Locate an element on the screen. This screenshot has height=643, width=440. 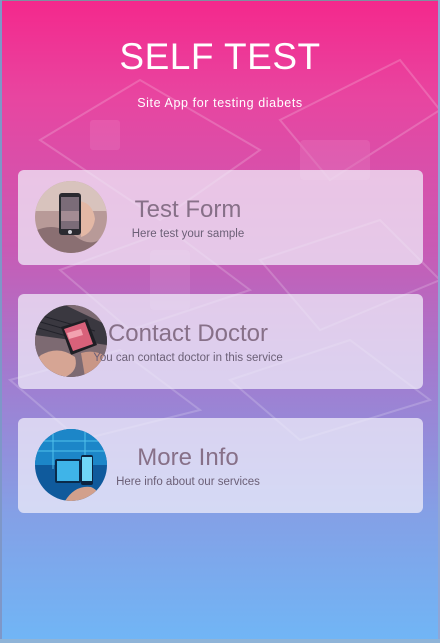
contact-doctor-description: You can contact doctor in this service is located at coordinates (188, 358).